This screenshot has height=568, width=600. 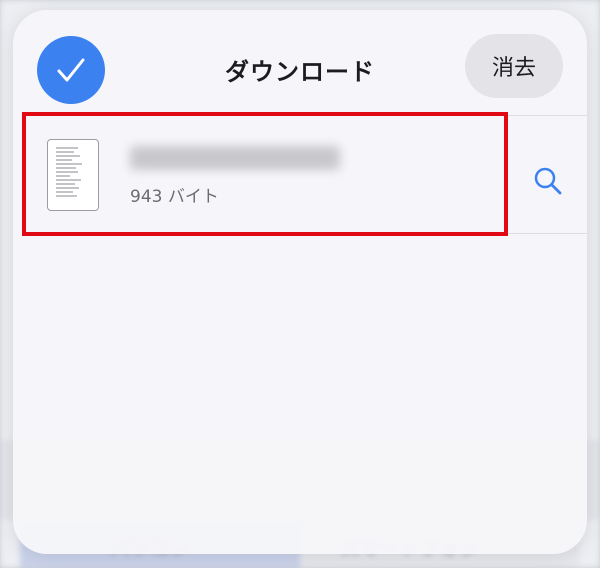 What do you see at coordinates (174, 197) in the screenshot?
I see `file-size: 943 バイト` at bounding box center [174, 197].